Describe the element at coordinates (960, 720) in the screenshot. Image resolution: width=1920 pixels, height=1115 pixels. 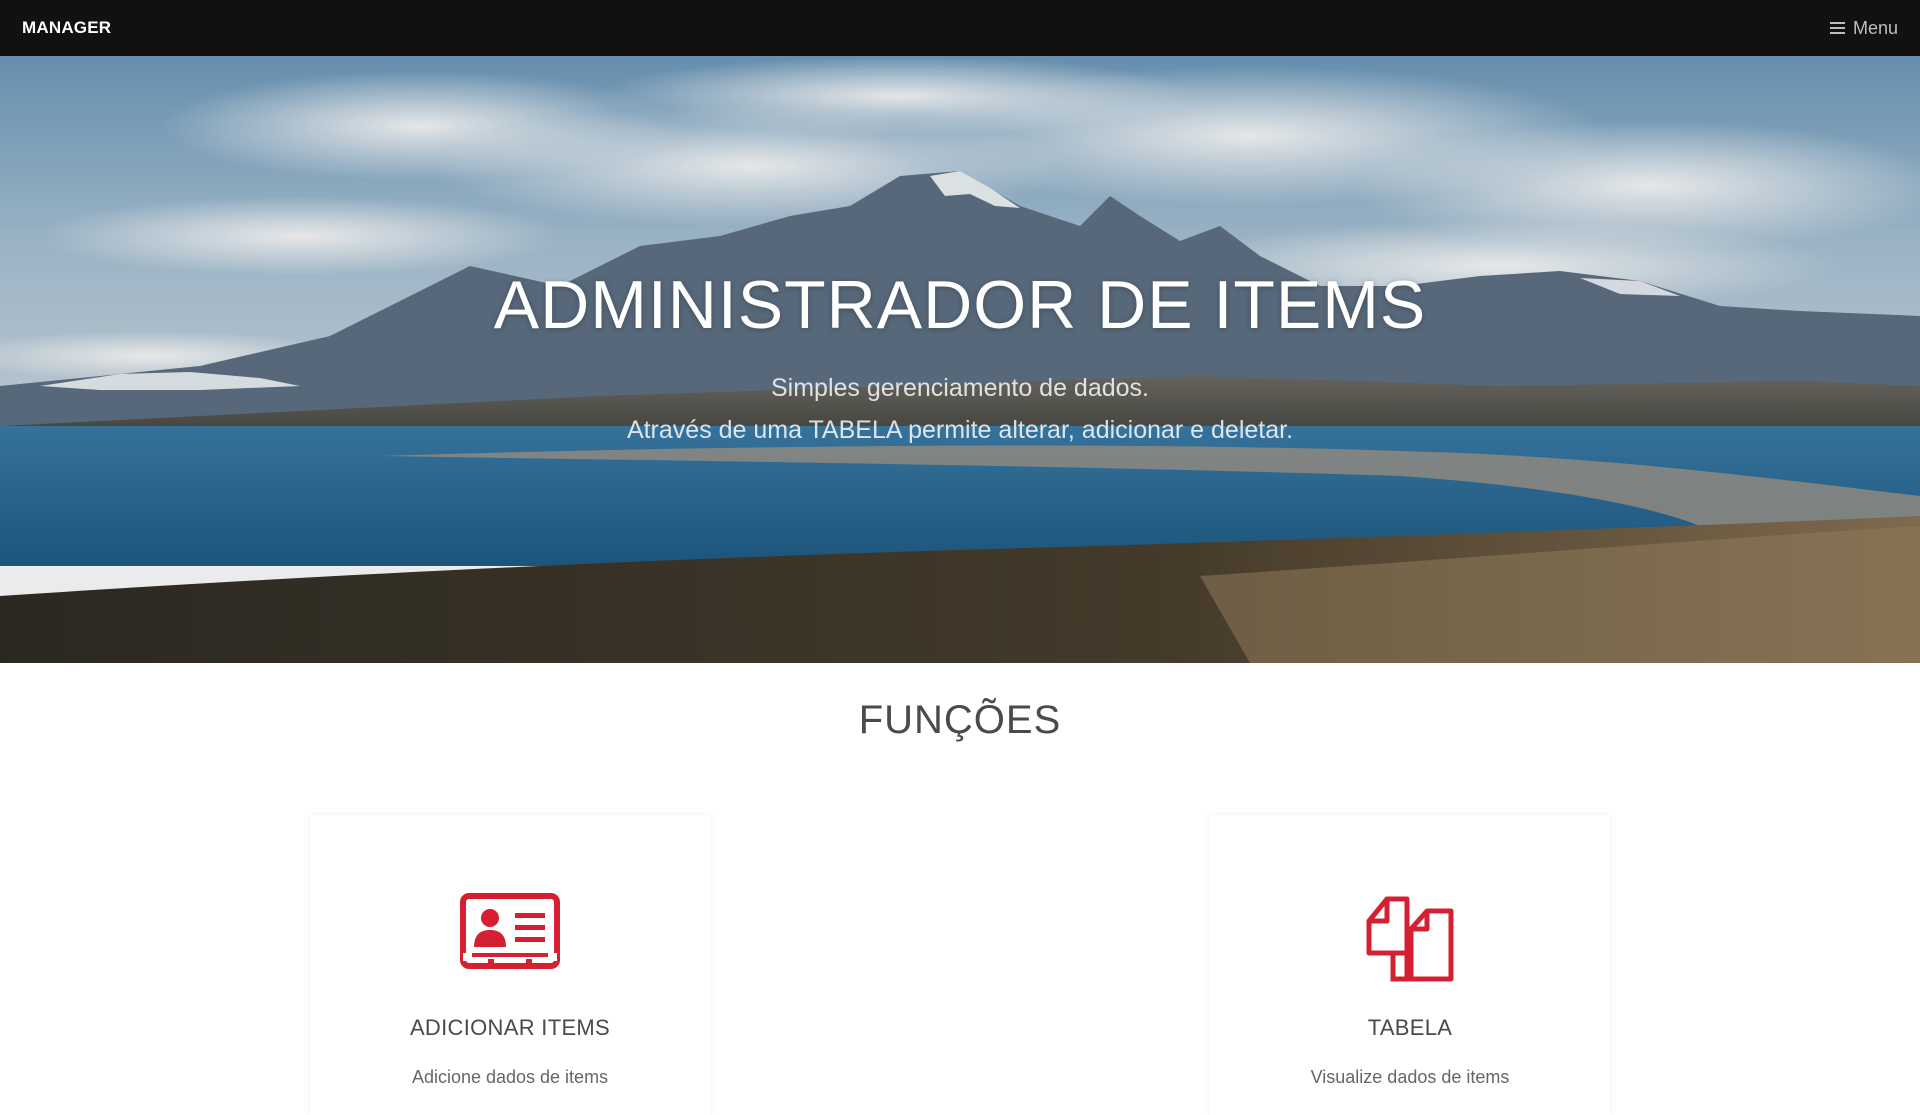
I see `functions-section-title: FUNÇÕES` at that location.